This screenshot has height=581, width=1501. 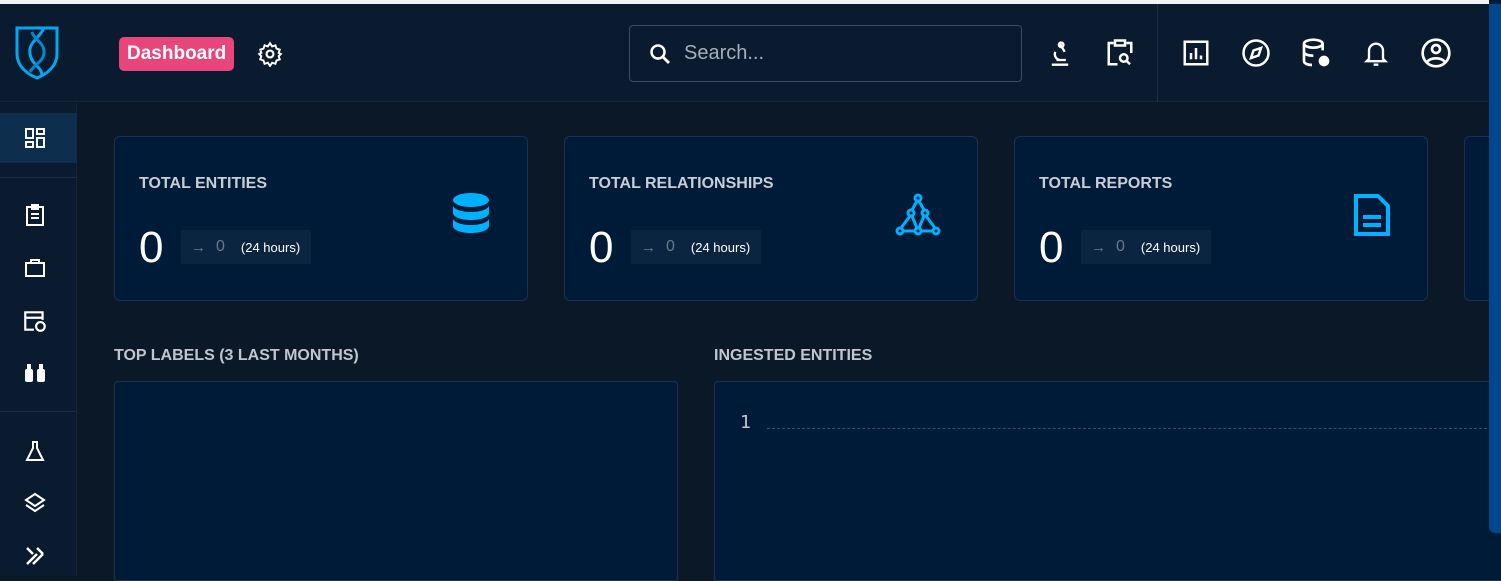 What do you see at coordinates (34, 502) in the screenshot?
I see `layers-icon` at bounding box center [34, 502].